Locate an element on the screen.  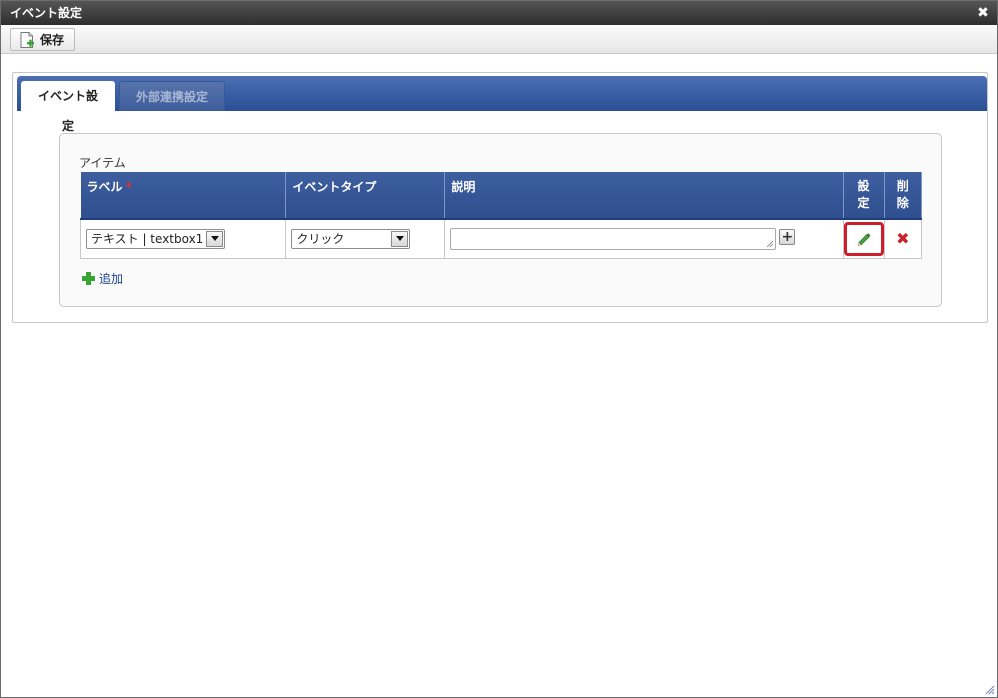
table-header-row: ラベル * イベントタイプ 説明 設定 削除 is located at coordinates (501, 196).